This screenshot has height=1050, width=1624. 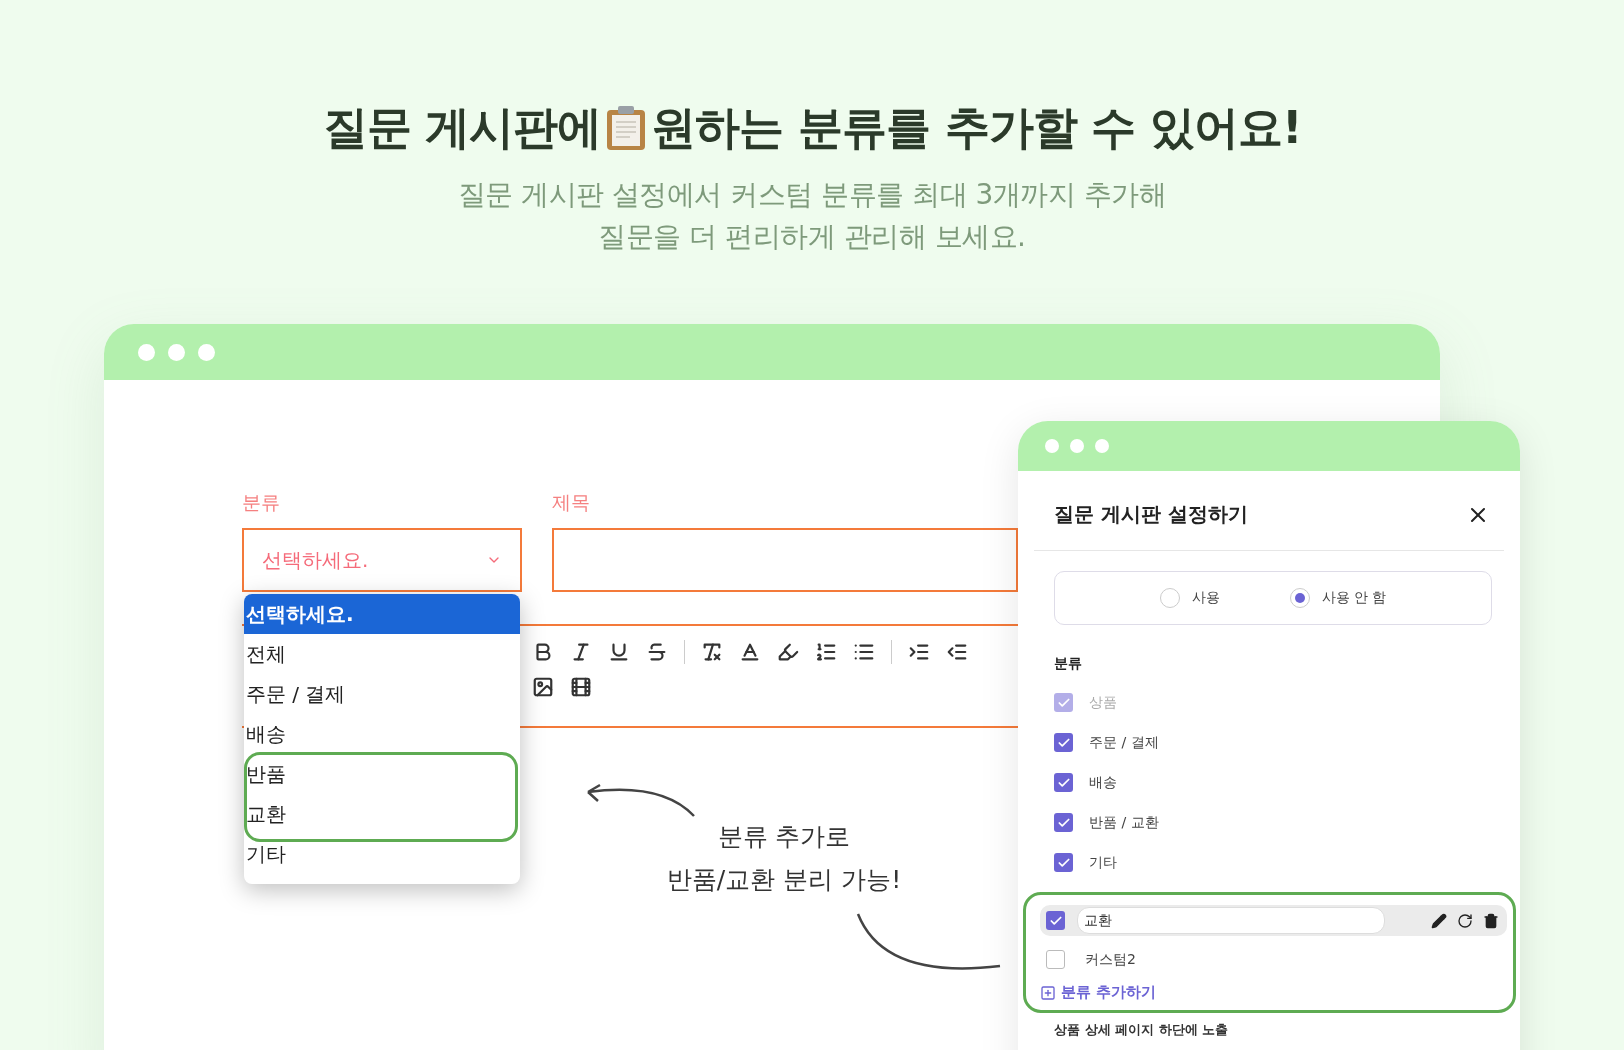 I want to click on dropdown-option: 전체, so click(x=382, y=654).